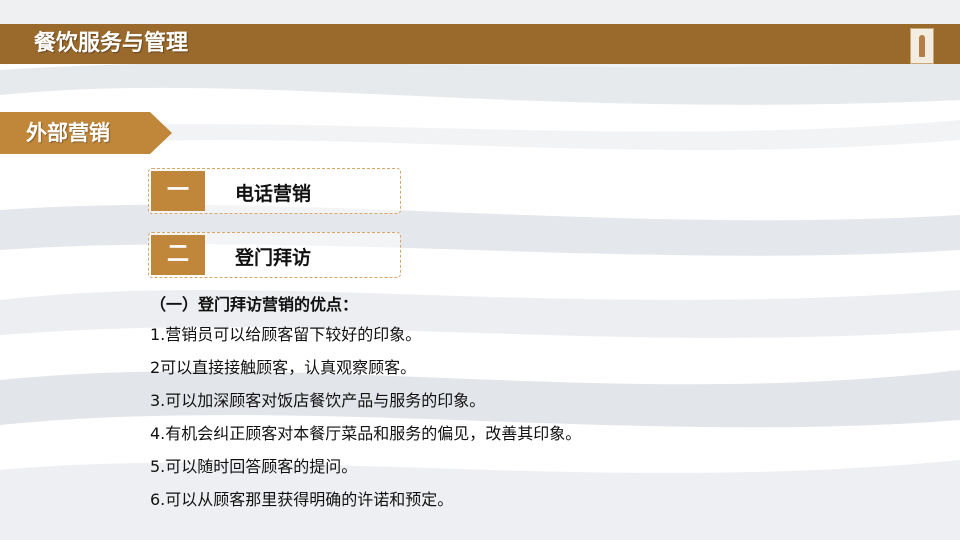  I want to click on figure-silhouette, so click(922, 46).